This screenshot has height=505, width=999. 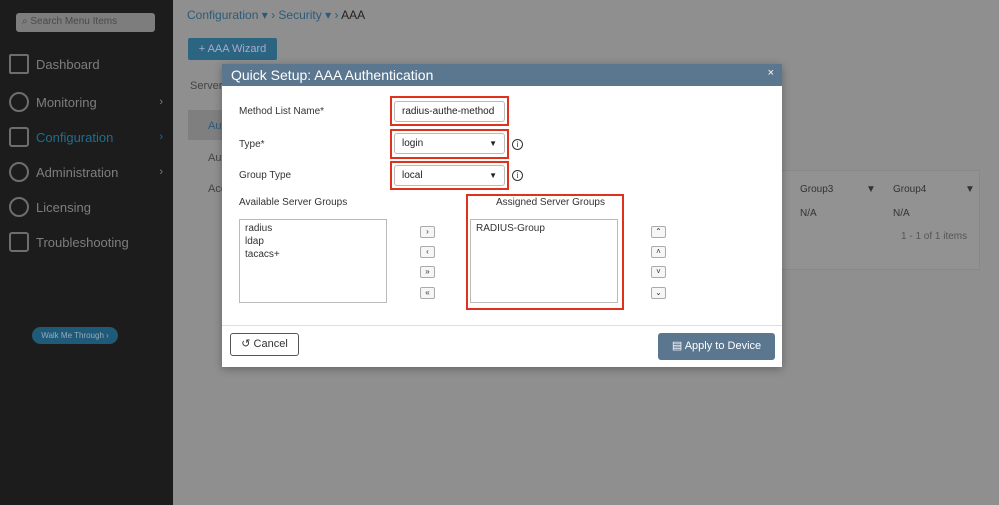 What do you see at coordinates (75, 335) in the screenshot?
I see `walk-me-through-button: Walk Me Through ›` at bounding box center [75, 335].